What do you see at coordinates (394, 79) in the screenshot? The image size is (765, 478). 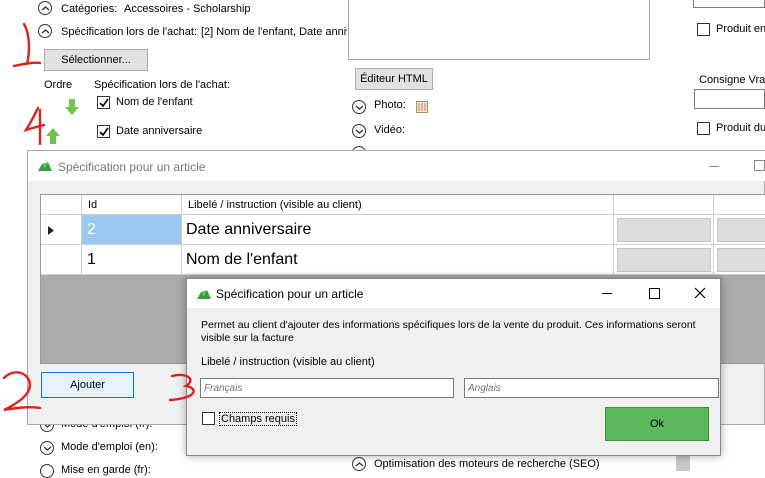 I see `html-editor-button: Éditeur HTML` at bounding box center [394, 79].